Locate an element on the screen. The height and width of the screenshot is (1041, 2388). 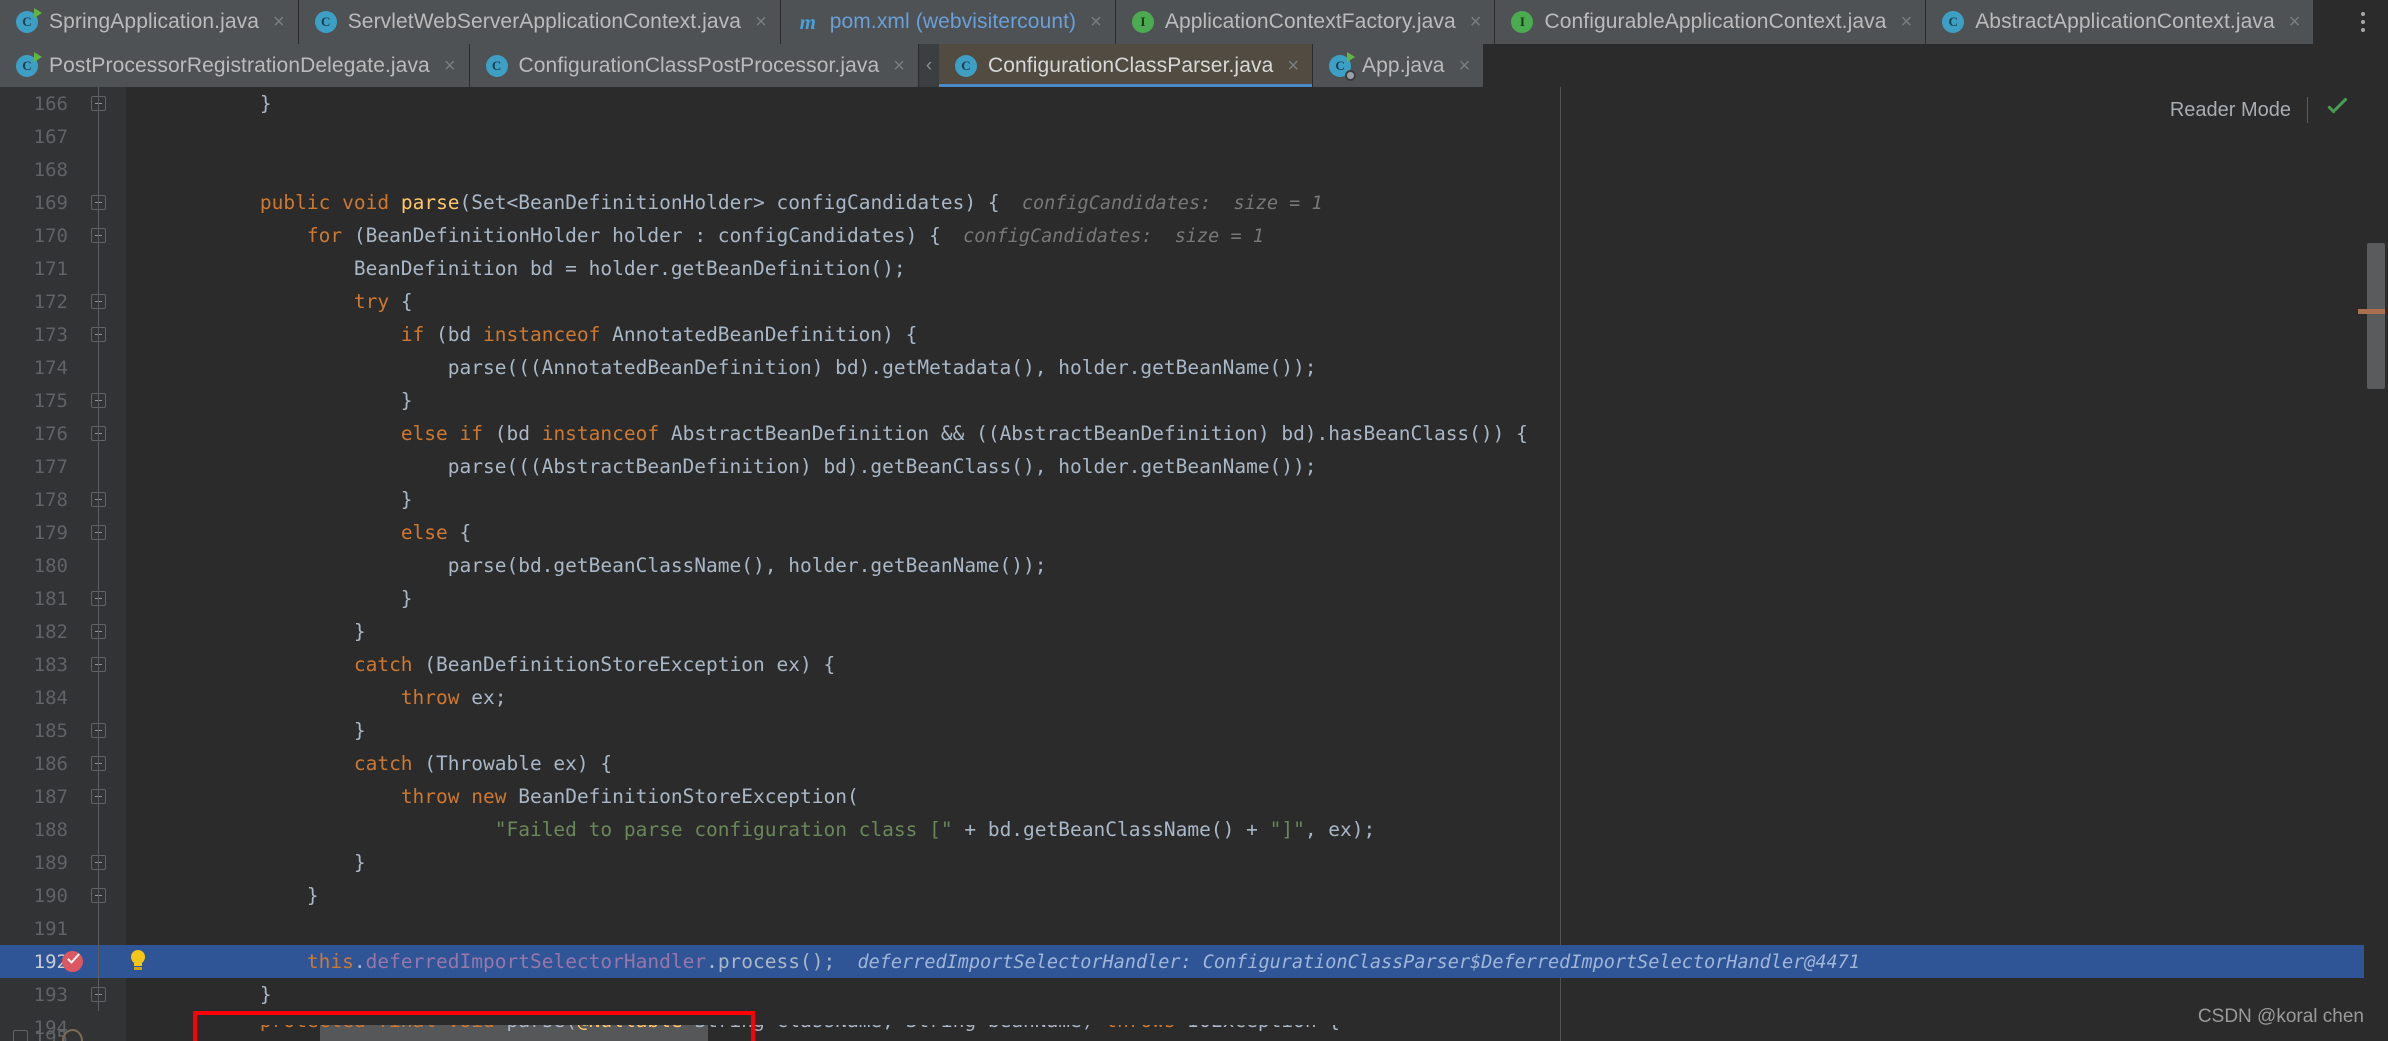
editor-scrollbar-track is located at coordinates (2373, 564).